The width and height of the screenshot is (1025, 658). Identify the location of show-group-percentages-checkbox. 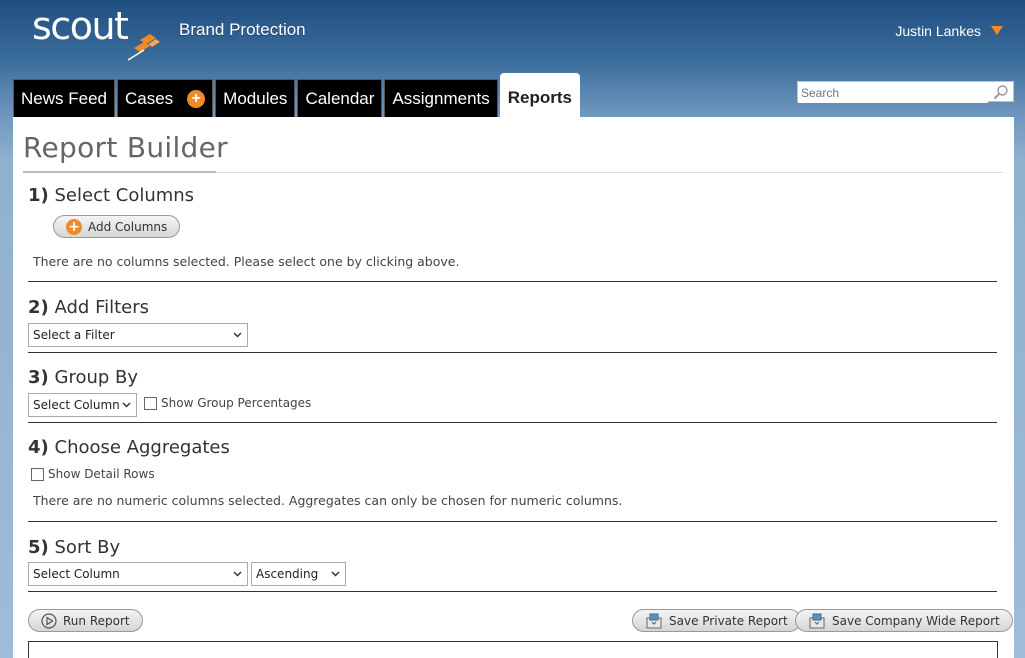
(150, 403).